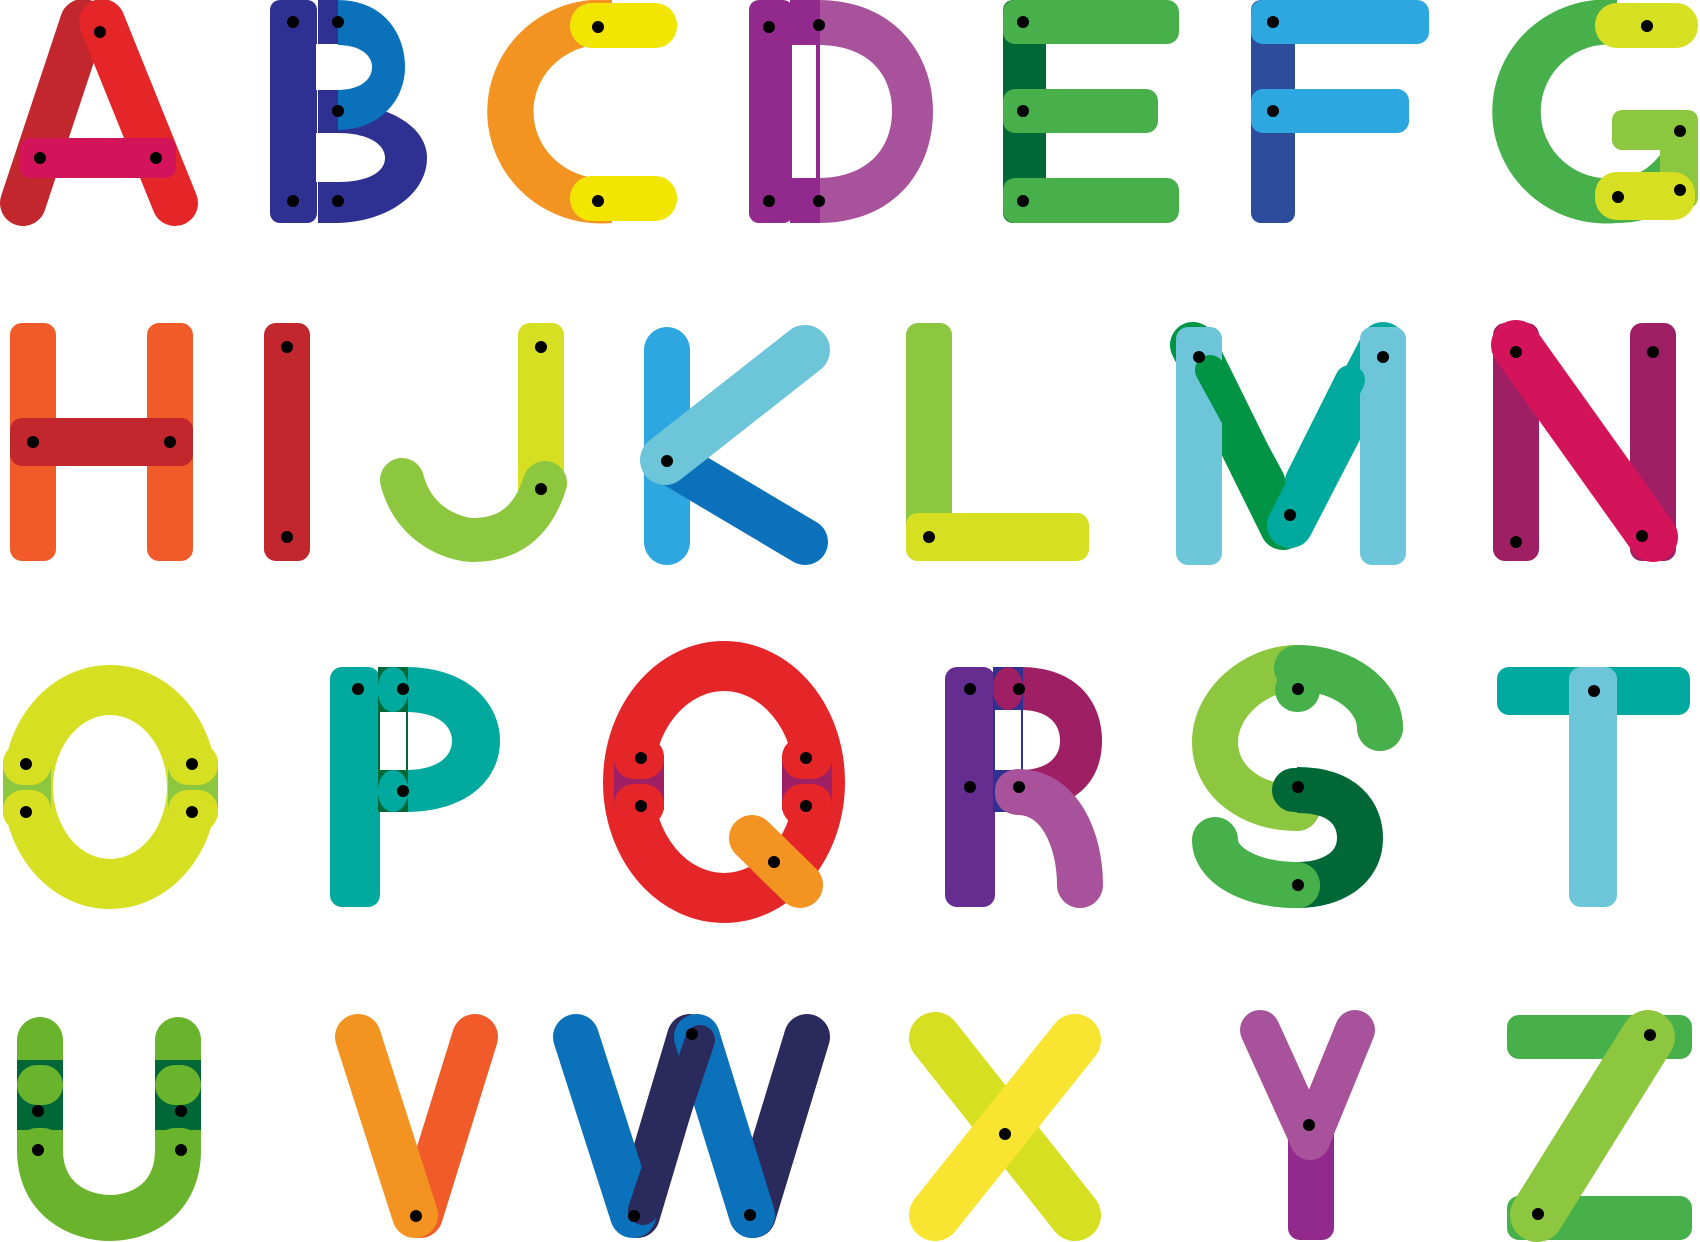 The height and width of the screenshot is (1242, 1700). I want to click on letter-j-block, so click(473, 443).